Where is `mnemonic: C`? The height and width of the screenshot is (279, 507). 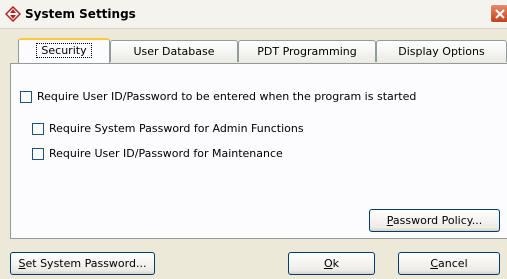
mnemonic: C is located at coordinates (434, 263).